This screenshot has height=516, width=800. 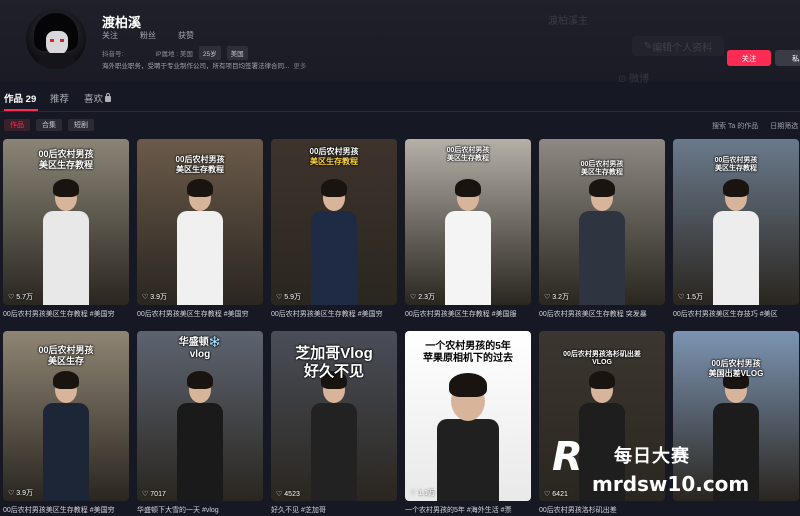 What do you see at coordinates (204, 66) in the screenshot?
I see `profile-bio: 海外职业职务，受聘于专业制作公司，所有项目均签署法律合同... 更多` at bounding box center [204, 66].